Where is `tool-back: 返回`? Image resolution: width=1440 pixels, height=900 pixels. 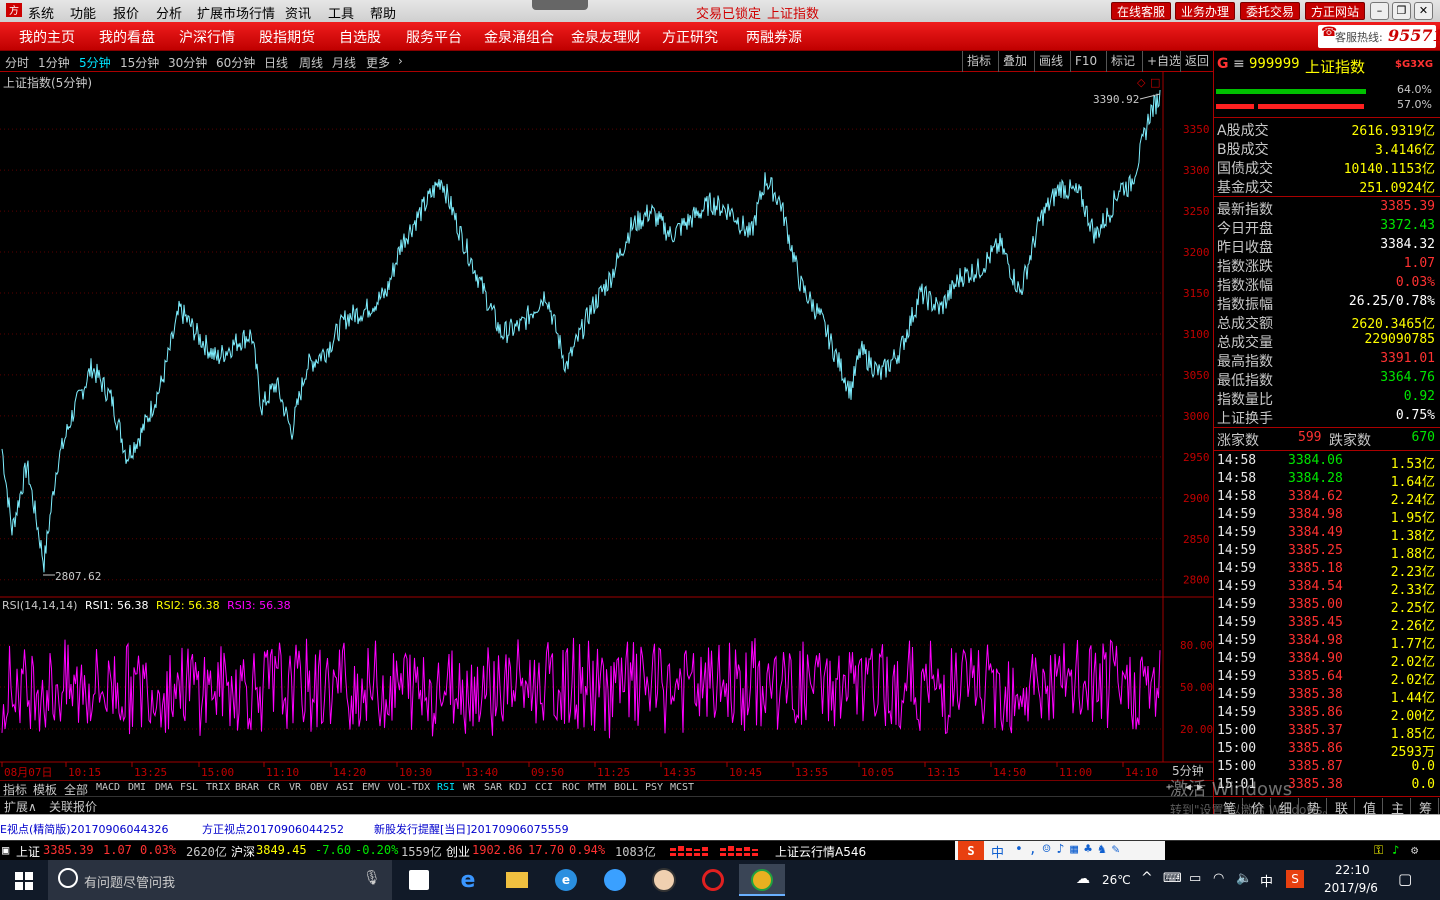 tool-back: 返回 is located at coordinates (1196, 61).